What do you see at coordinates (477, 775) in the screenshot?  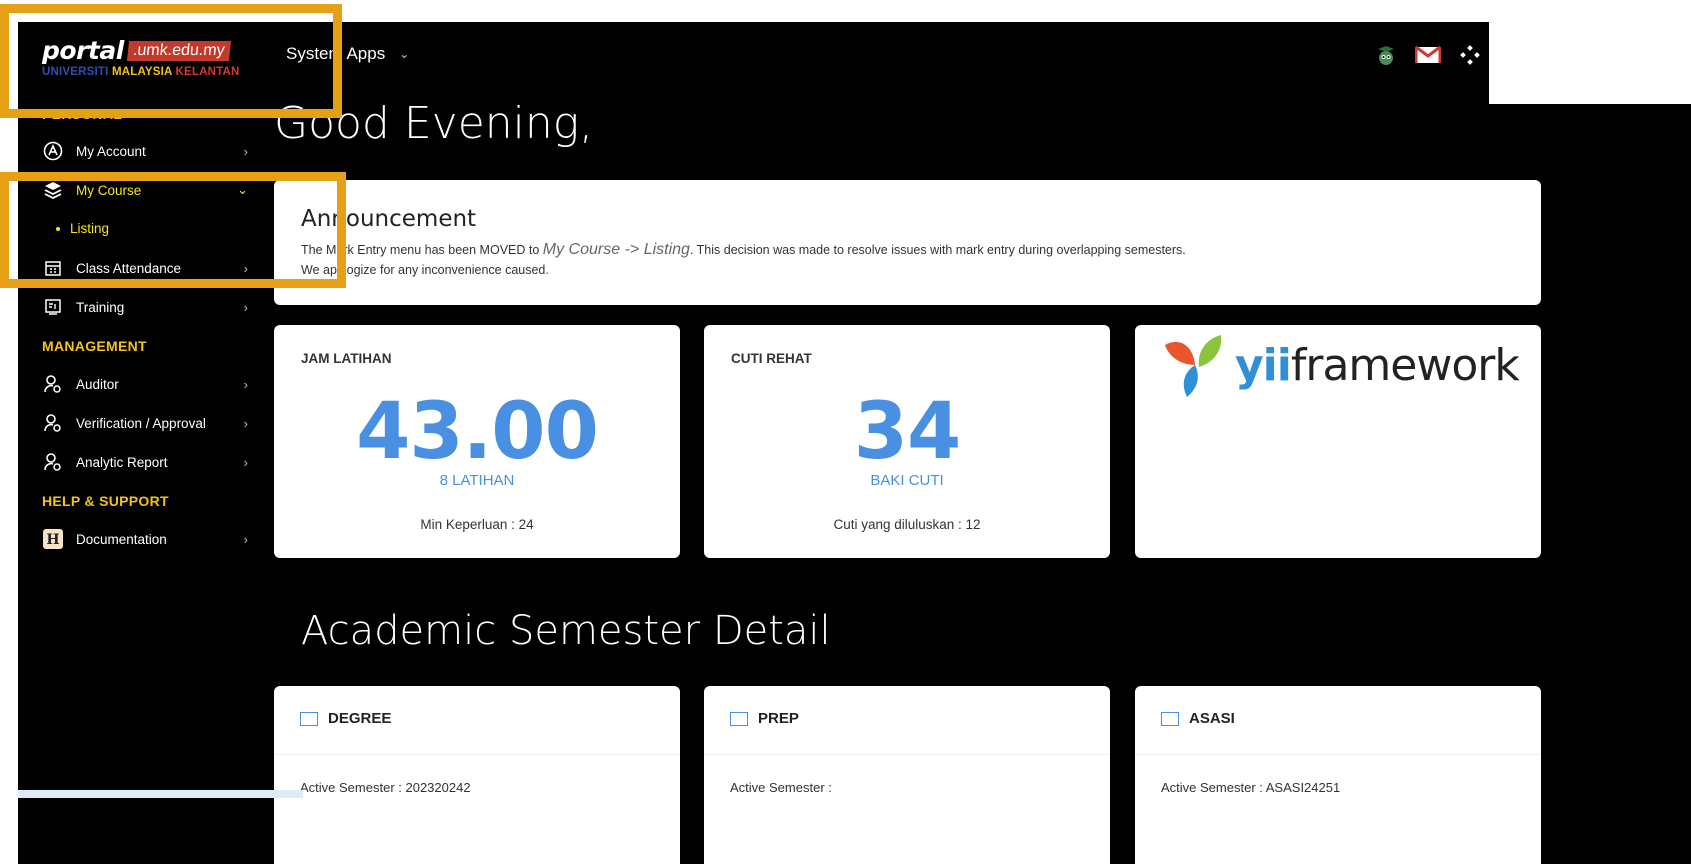 I see `semester-card-degree: DEGREE Active Semester : 202320242` at bounding box center [477, 775].